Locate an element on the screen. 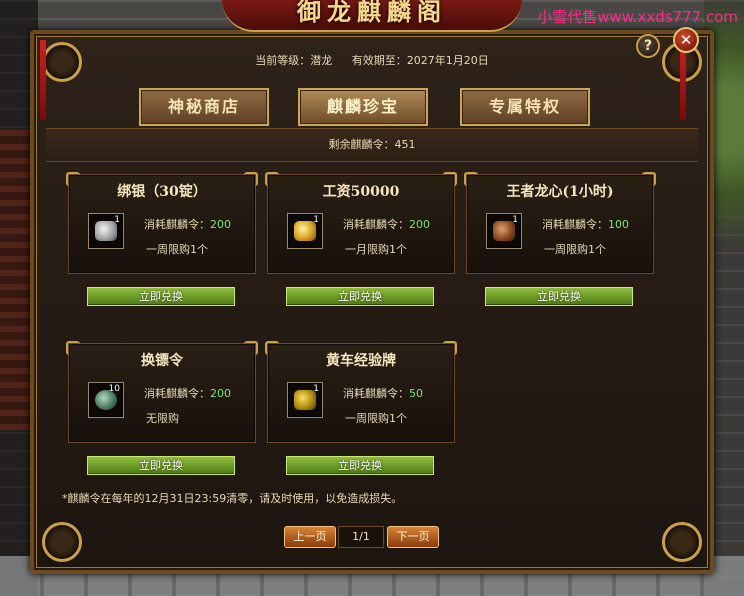  tab-bar: 神秘商店 麒麟珍宝 专属特权 is located at coordinates (372, 107).